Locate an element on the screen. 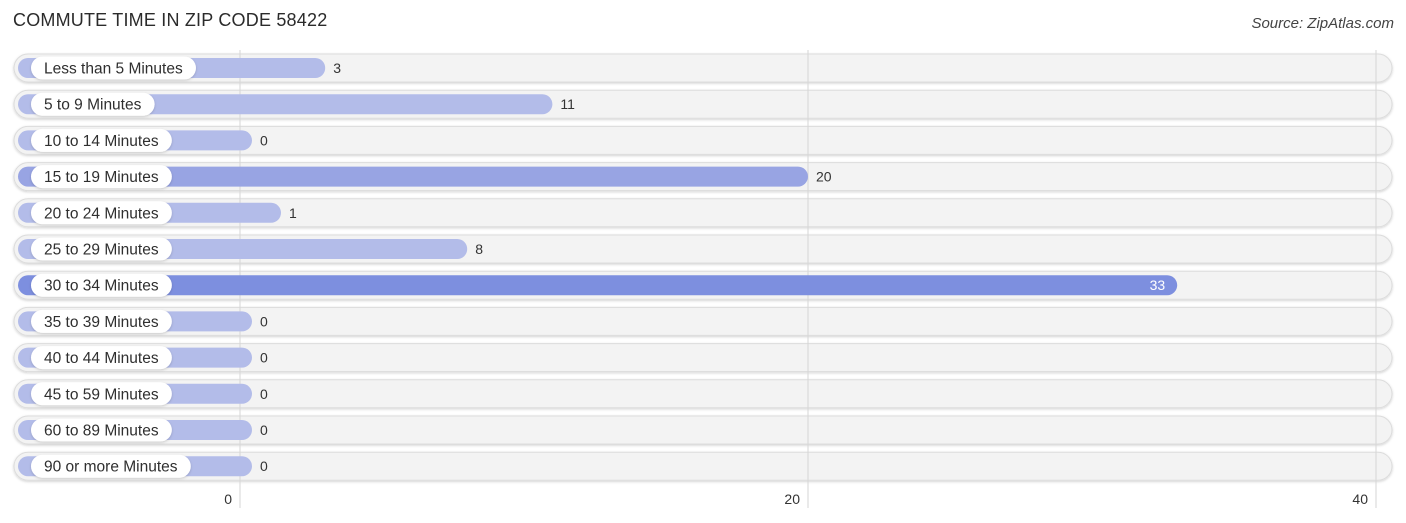  category-label: 20 to 24 Minutes is located at coordinates (101, 213).